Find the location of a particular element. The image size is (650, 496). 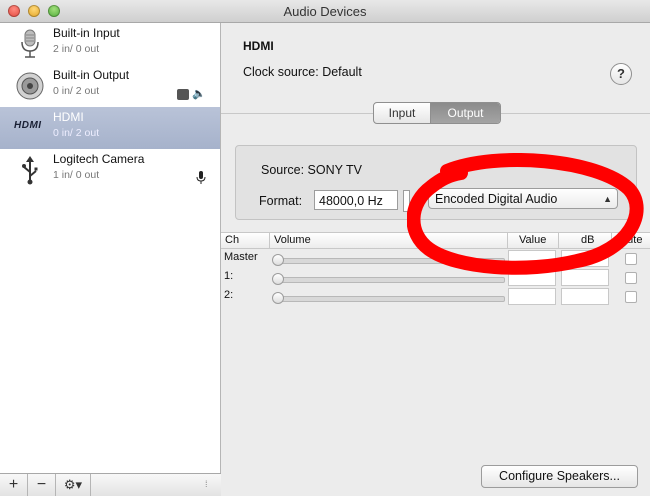

device-title: HDMI is located at coordinates (258, 46).